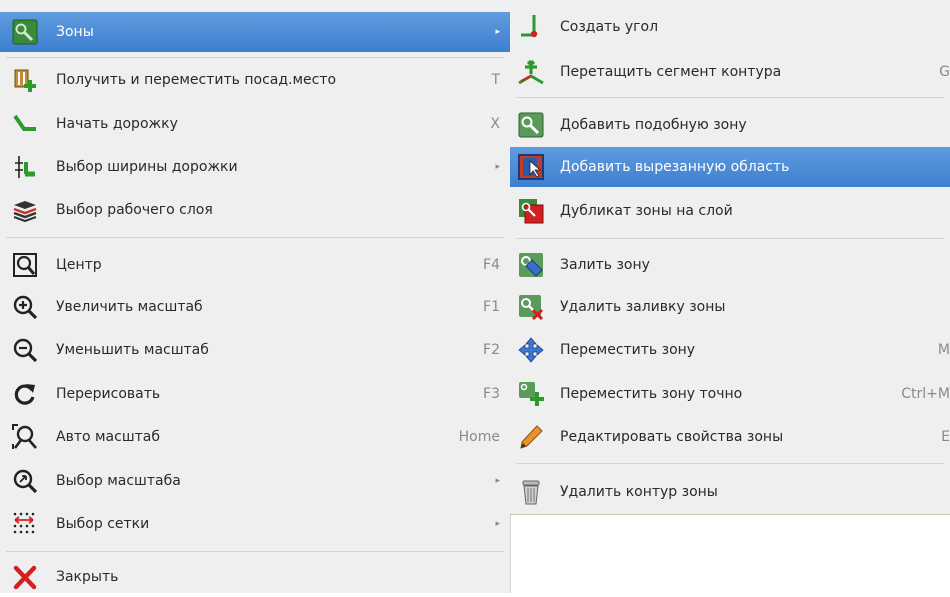 Image resolution: width=950 pixels, height=597 pixels. What do you see at coordinates (255, 167) in the screenshot?
I see `menu-item-track-width: Выбор ширины дорожки ▸` at bounding box center [255, 167].